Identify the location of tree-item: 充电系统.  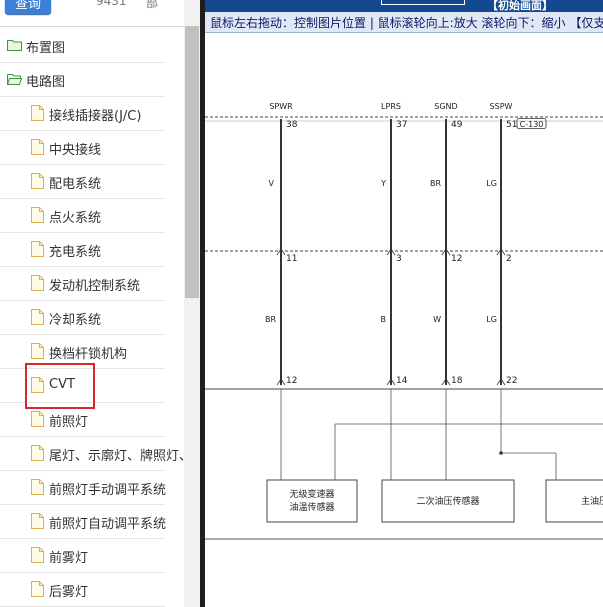
(82, 249).